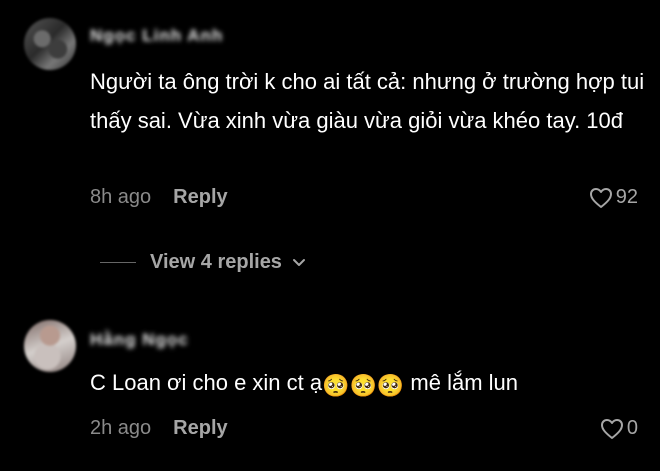 Image resolution: width=660 pixels, height=471 pixels. Describe the element at coordinates (216, 262) in the screenshot. I see `view-replies-label: View 4 replies` at that location.